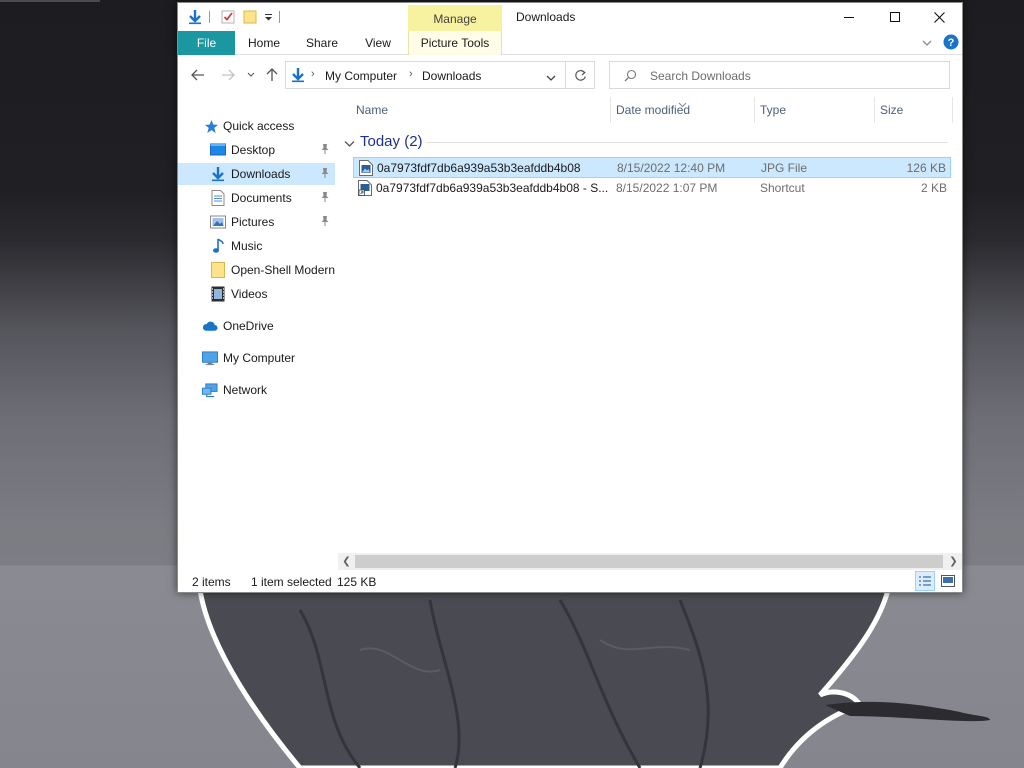 Image resolution: width=1024 pixels, height=768 pixels. Describe the element at coordinates (451, 76) in the screenshot. I see `breadcrumb-downloads: Downloads` at that location.